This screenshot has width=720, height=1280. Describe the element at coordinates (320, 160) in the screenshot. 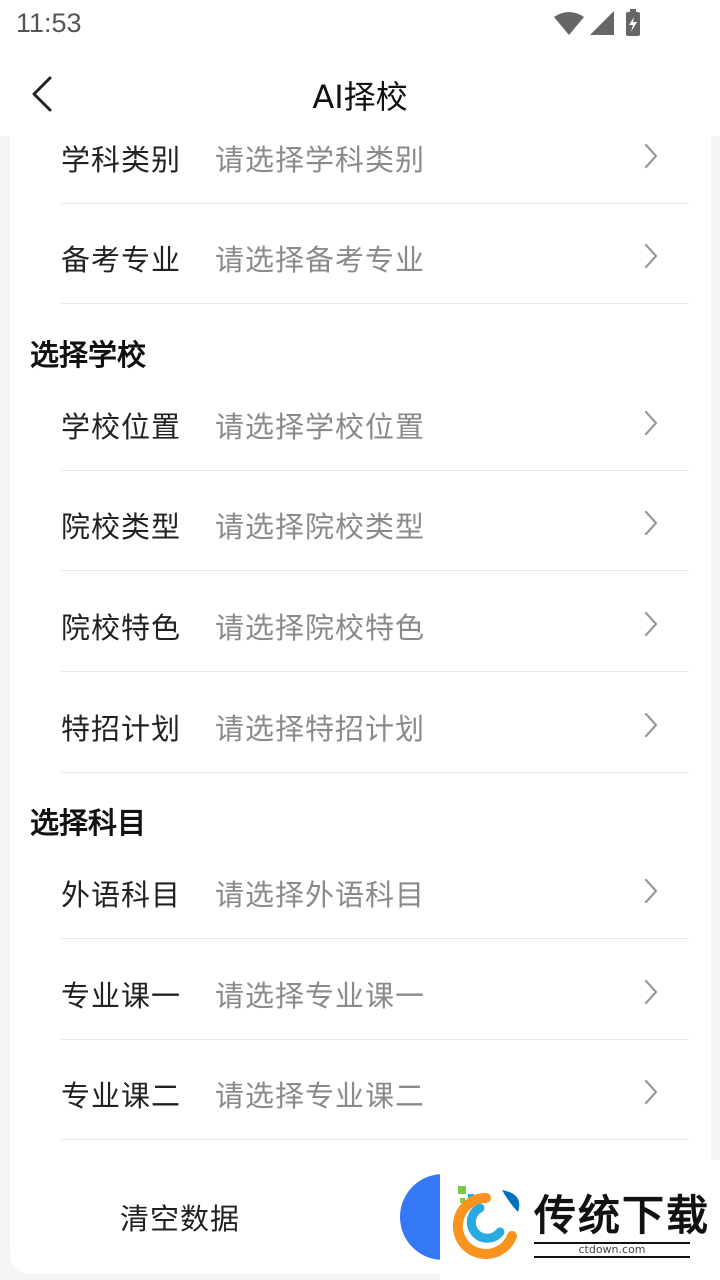

I see `row-placeholder: 请选择学科类别` at that location.